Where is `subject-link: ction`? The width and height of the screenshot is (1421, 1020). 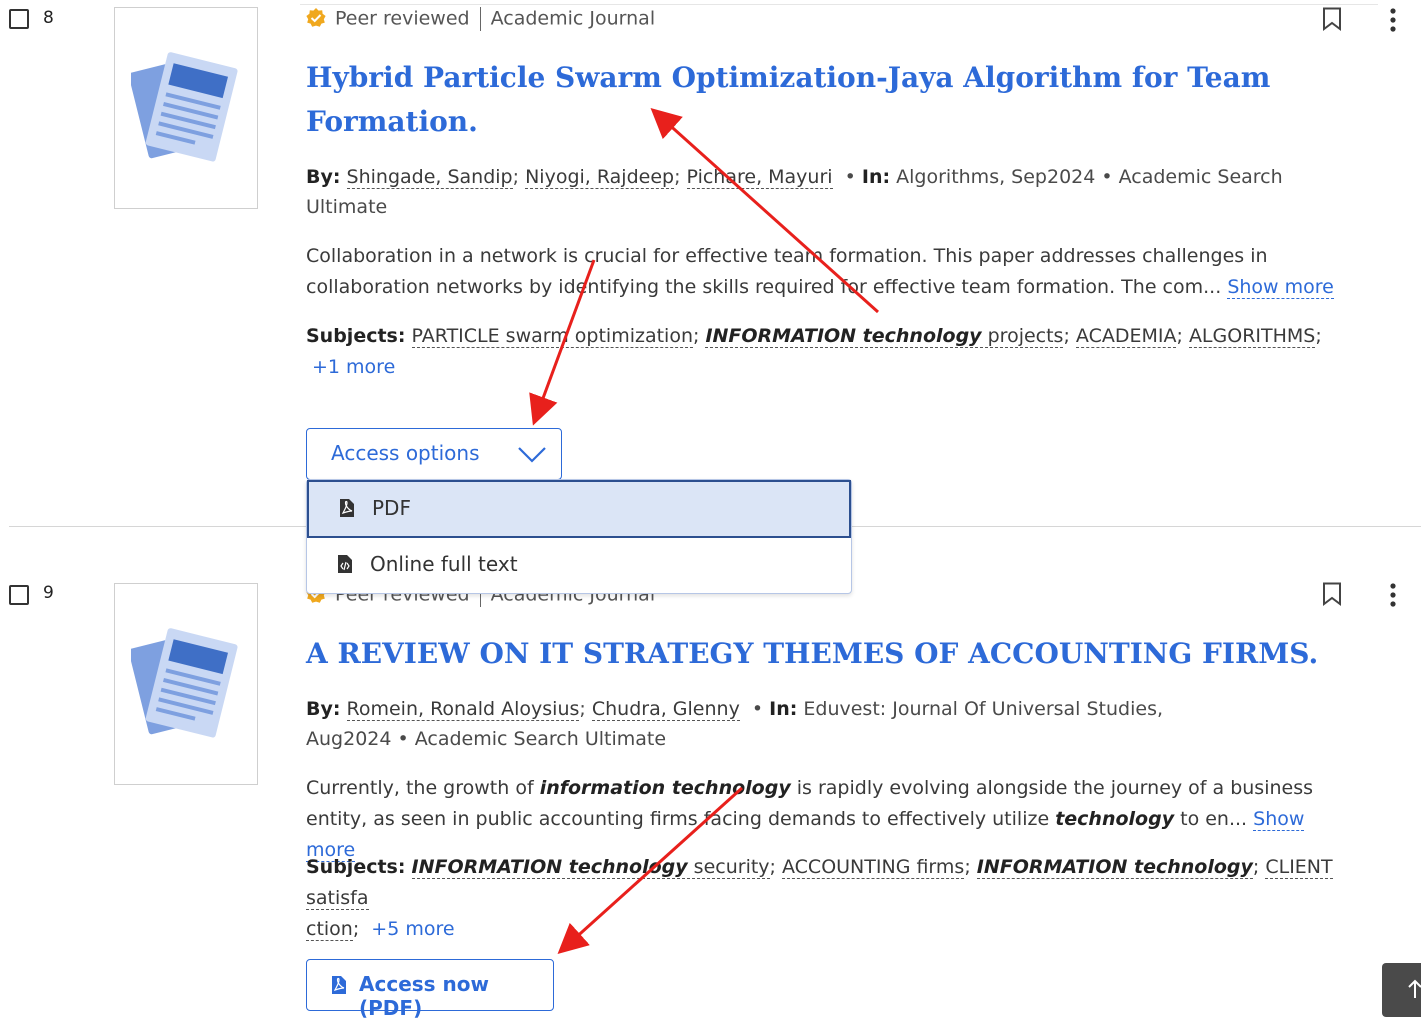 subject-link: ction is located at coordinates (329, 929).